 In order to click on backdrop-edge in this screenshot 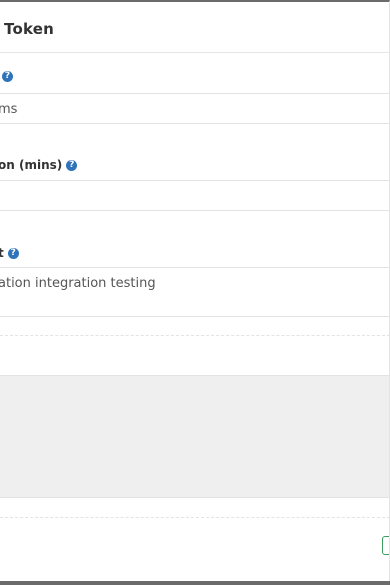, I will do `click(195, 583)`.